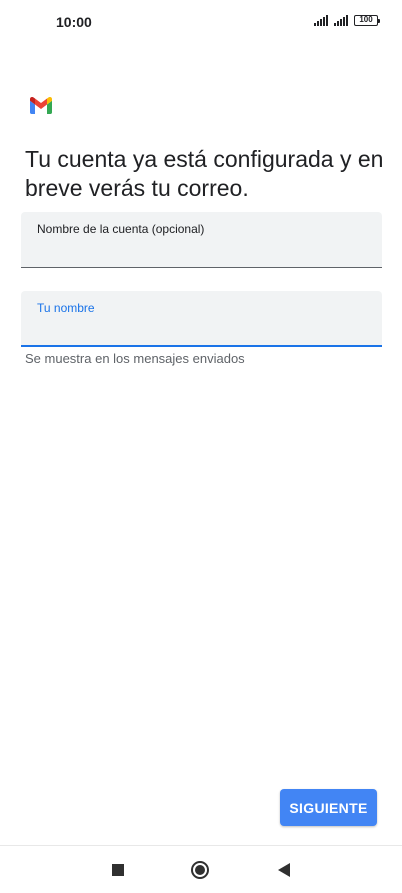 Image resolution: width=402 pixels, height=893 pixels. What do you see at coordinates (197, 251) in the screenshot?
I see `account-name-input` at bounding box center [197, 251].